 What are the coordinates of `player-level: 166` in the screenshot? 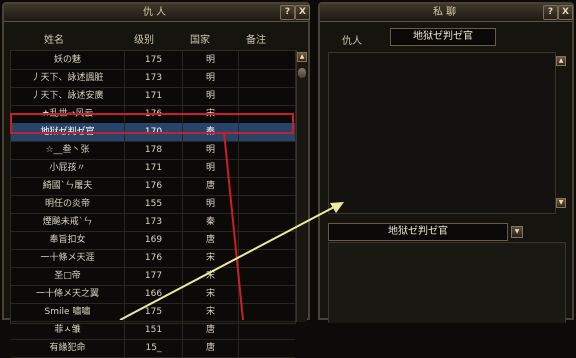 It's located at (154, 294).